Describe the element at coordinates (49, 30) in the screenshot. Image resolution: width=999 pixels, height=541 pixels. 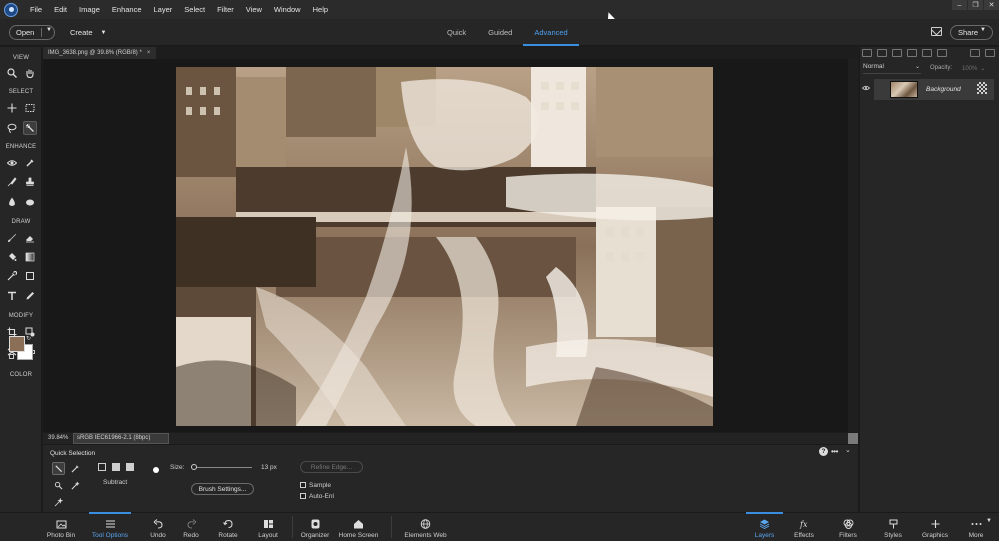
I see `open-dropdown-icon: ▼` at that location.